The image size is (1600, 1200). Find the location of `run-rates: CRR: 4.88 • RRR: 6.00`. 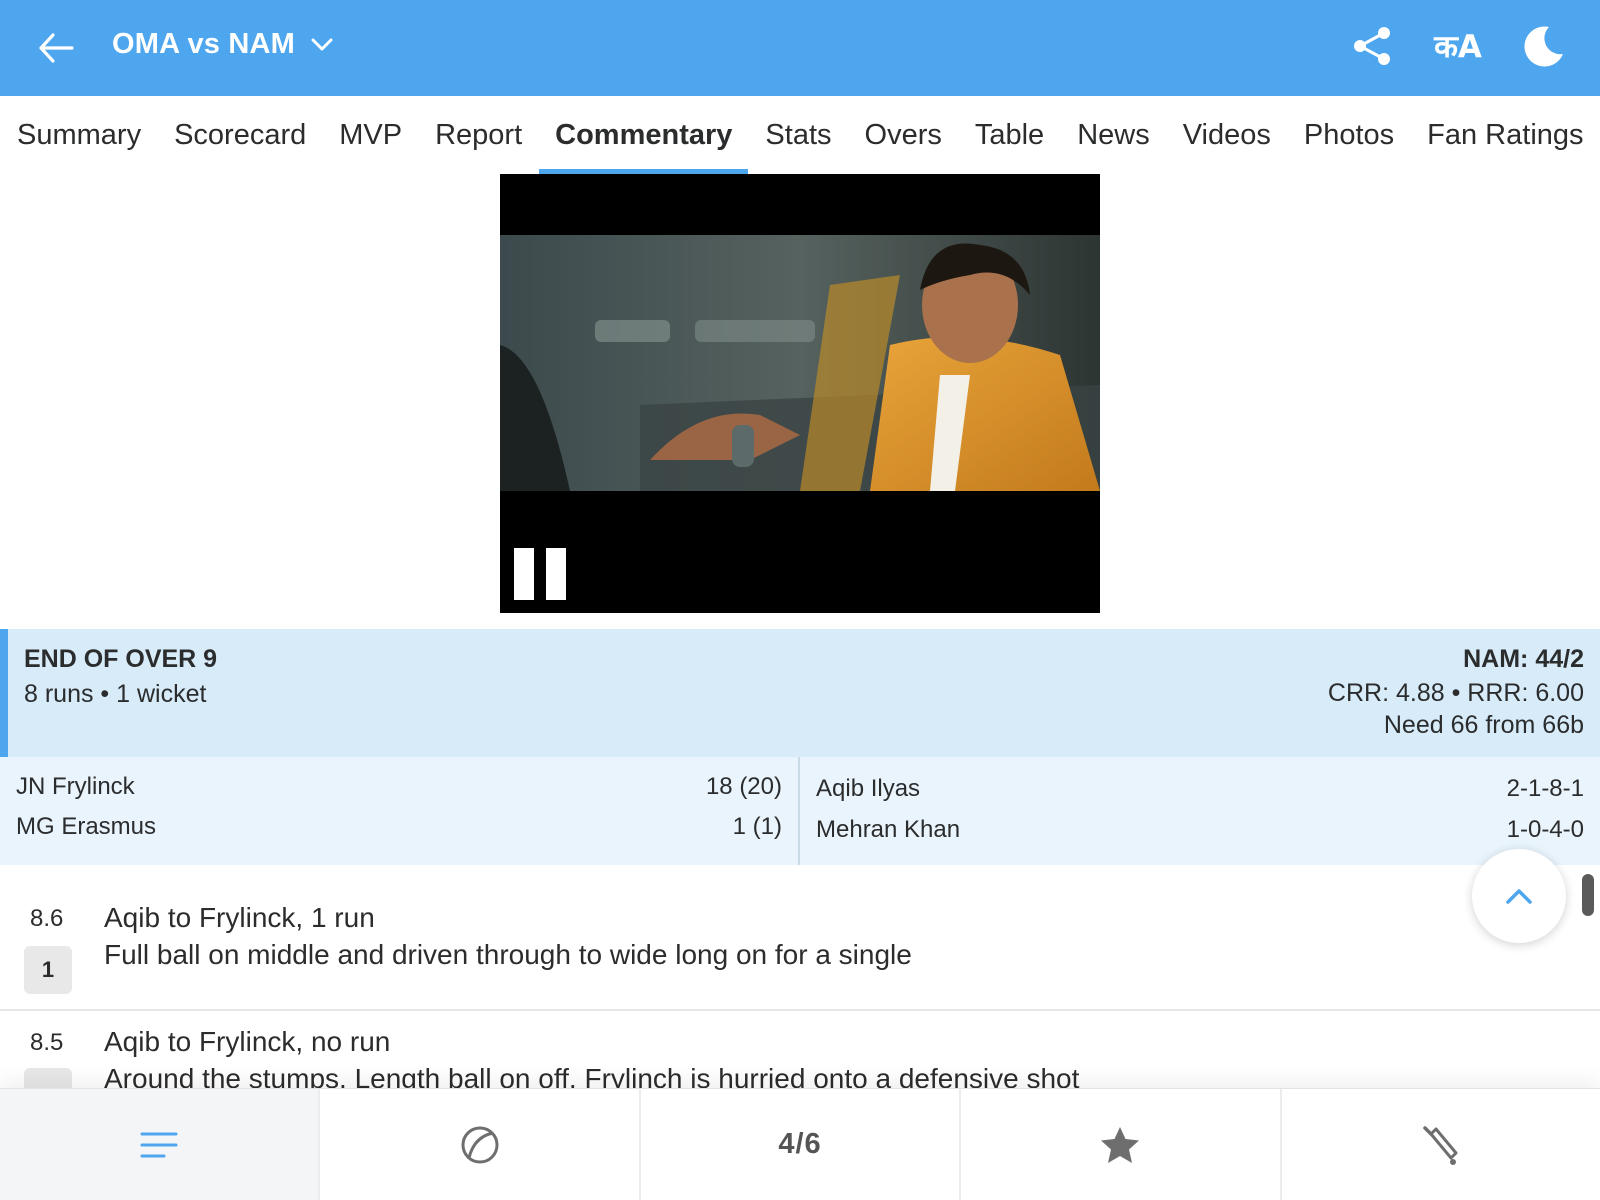

run-rates: CRR: 4.88 • RRR: 6.00 is located at coordinates (1455, 693).